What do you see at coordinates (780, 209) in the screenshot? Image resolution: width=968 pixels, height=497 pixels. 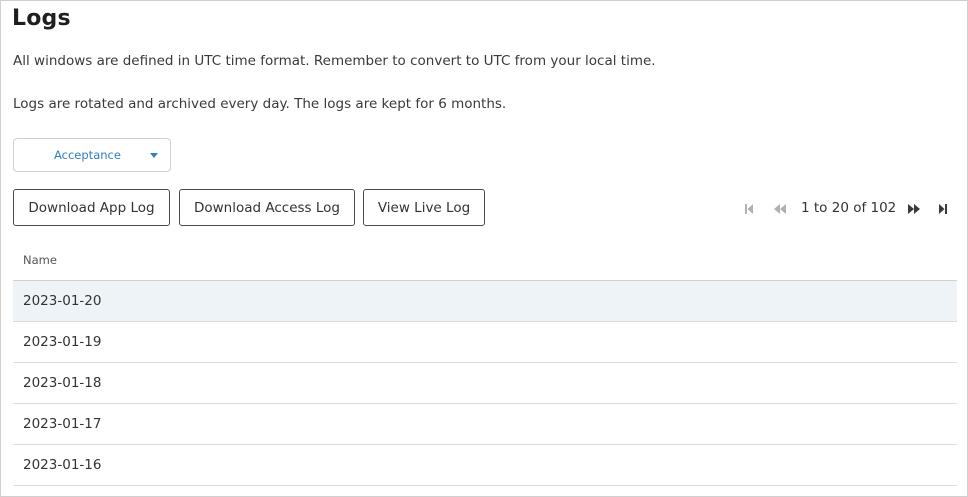 I see `previous-page-icon` at bounding box center [780, 209].